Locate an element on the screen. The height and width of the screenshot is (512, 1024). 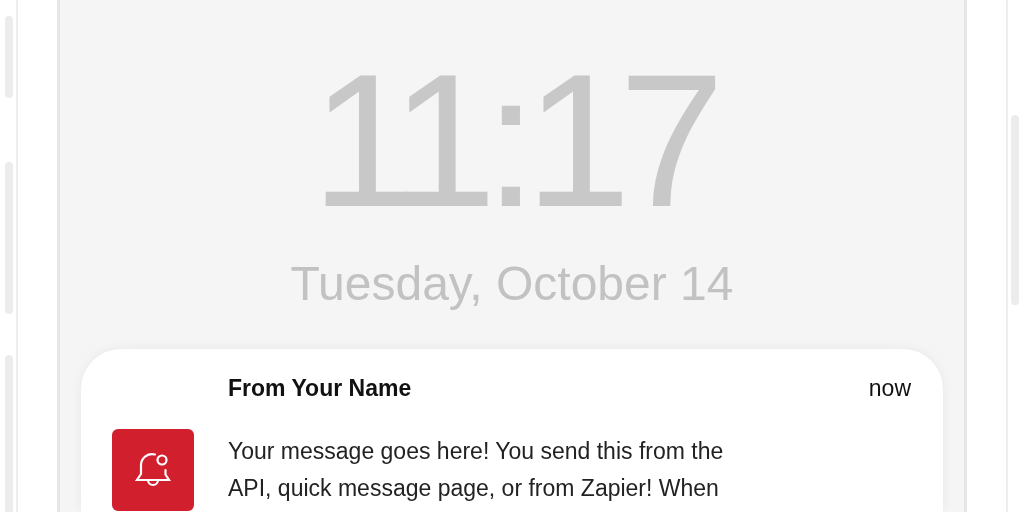
message-text: Your message goes here! You send this from the API, quick message page, or from Zapier! When is located at coordinates (476, 469).